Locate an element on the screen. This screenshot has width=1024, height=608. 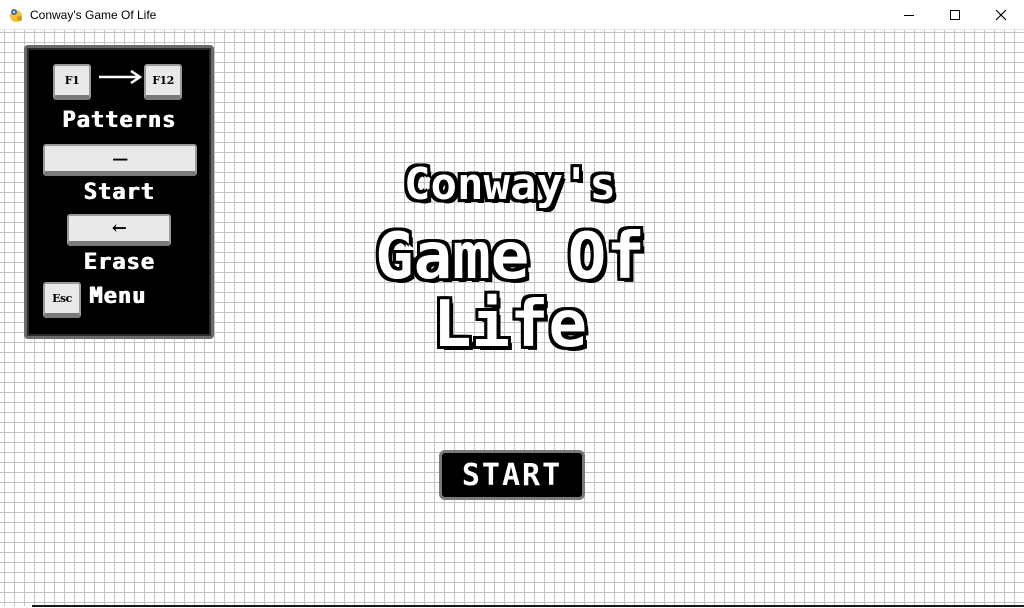
minimize-icon is located at coordinates (909, 15).